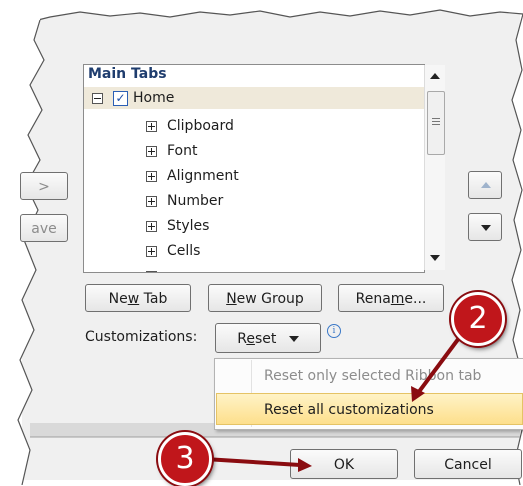 This screenshot has width=523, height=486. I want to click on callout-3-arrow, so click(252, 462).